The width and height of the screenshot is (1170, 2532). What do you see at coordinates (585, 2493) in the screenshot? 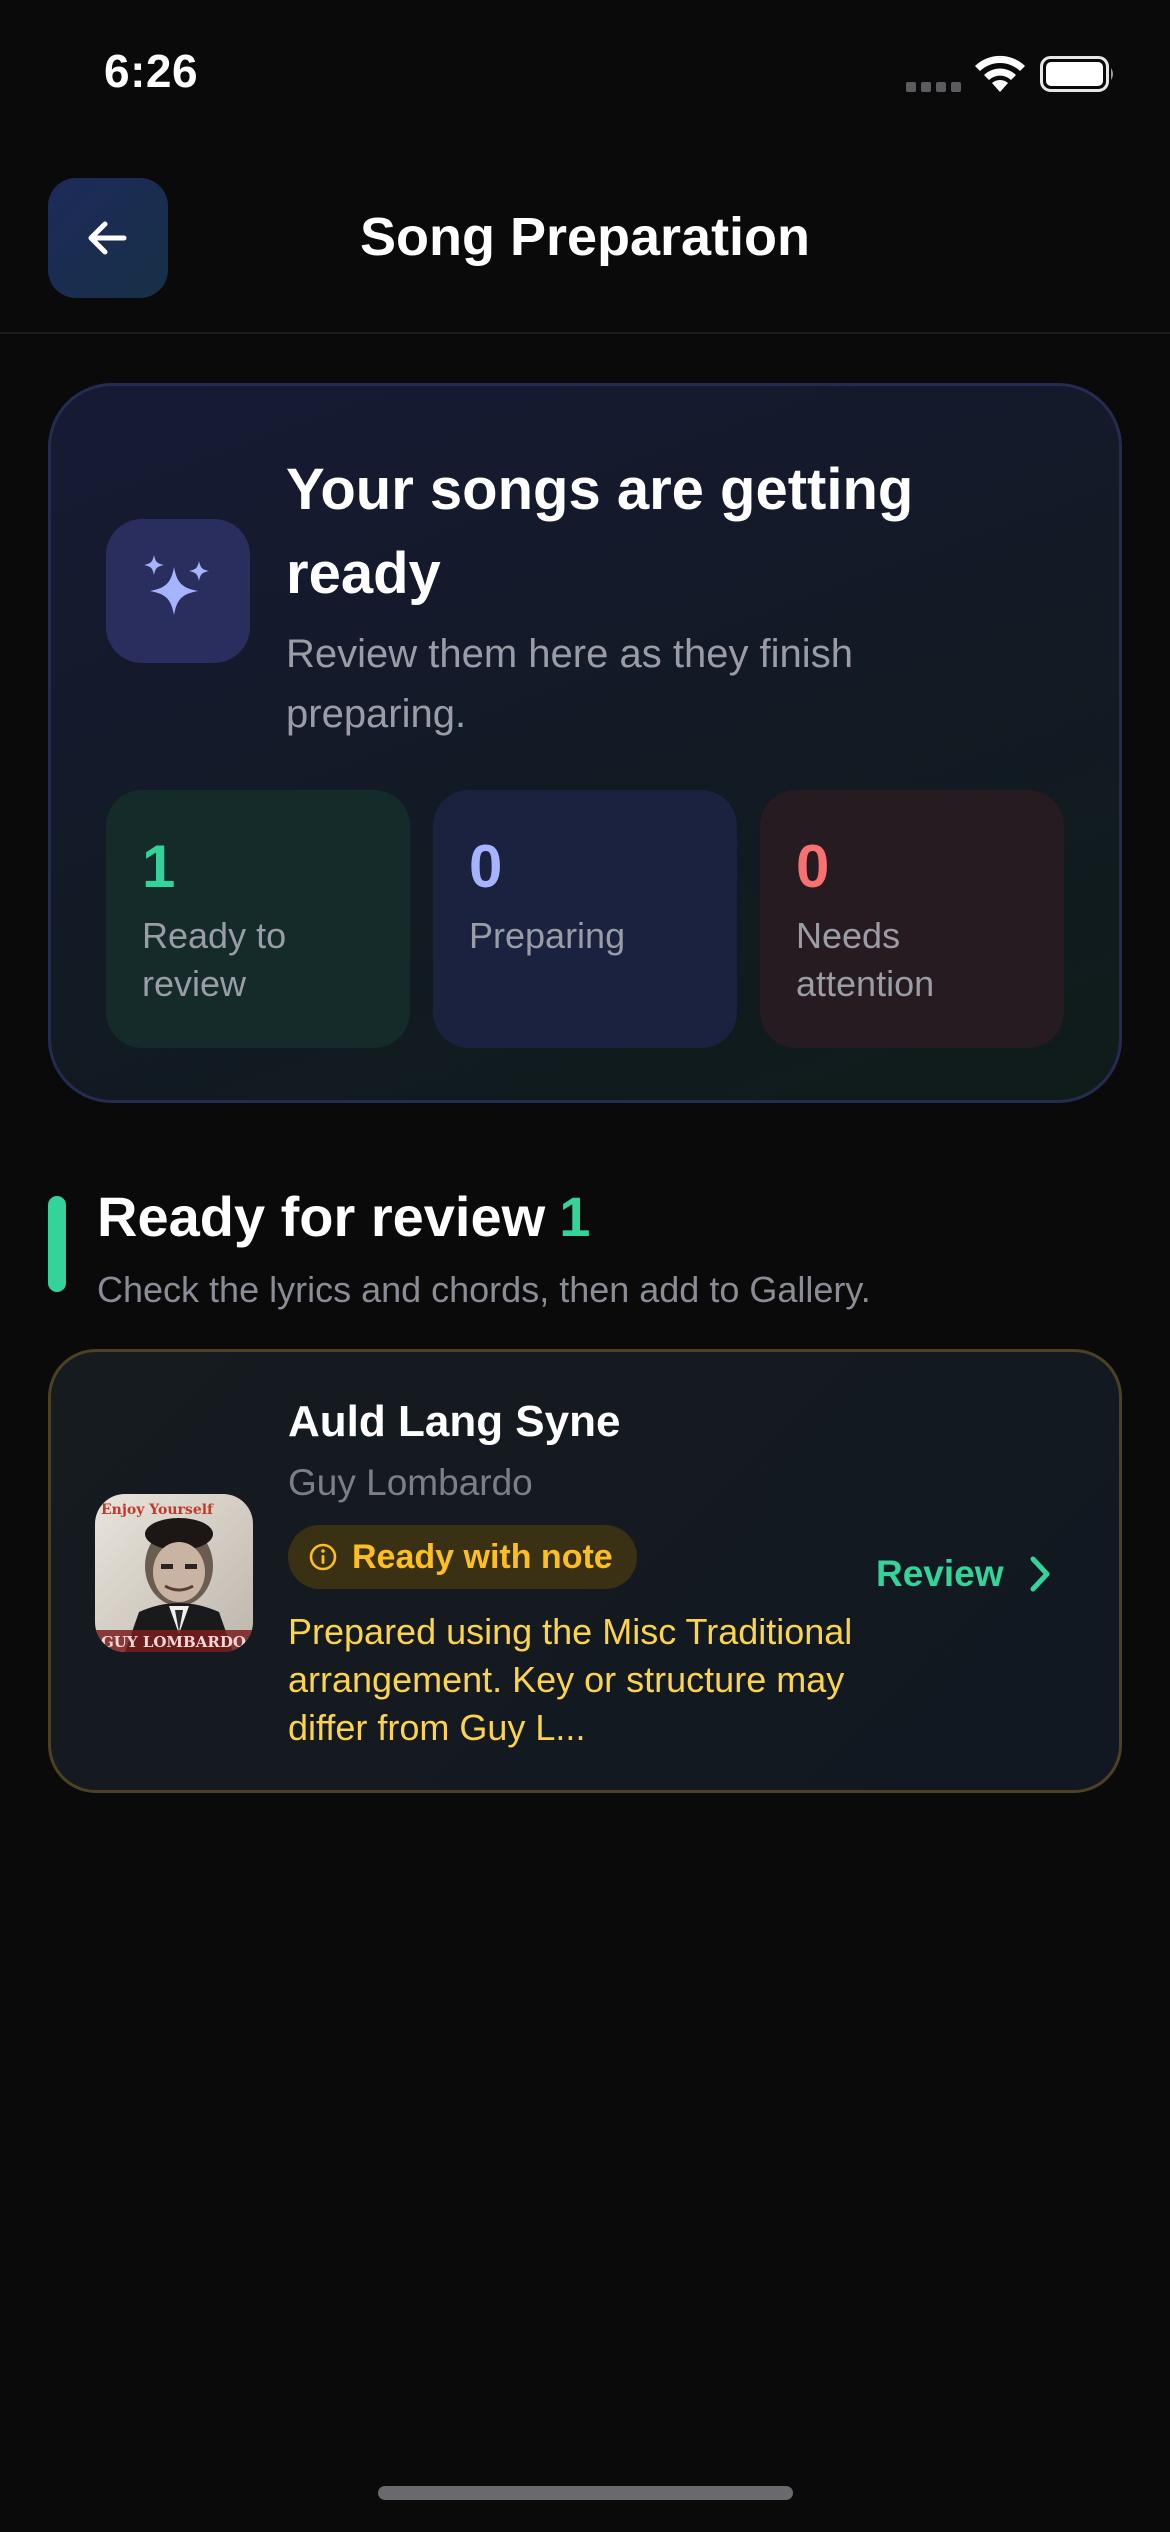
I see `home-indicator` at bounding box center [585, 2493].